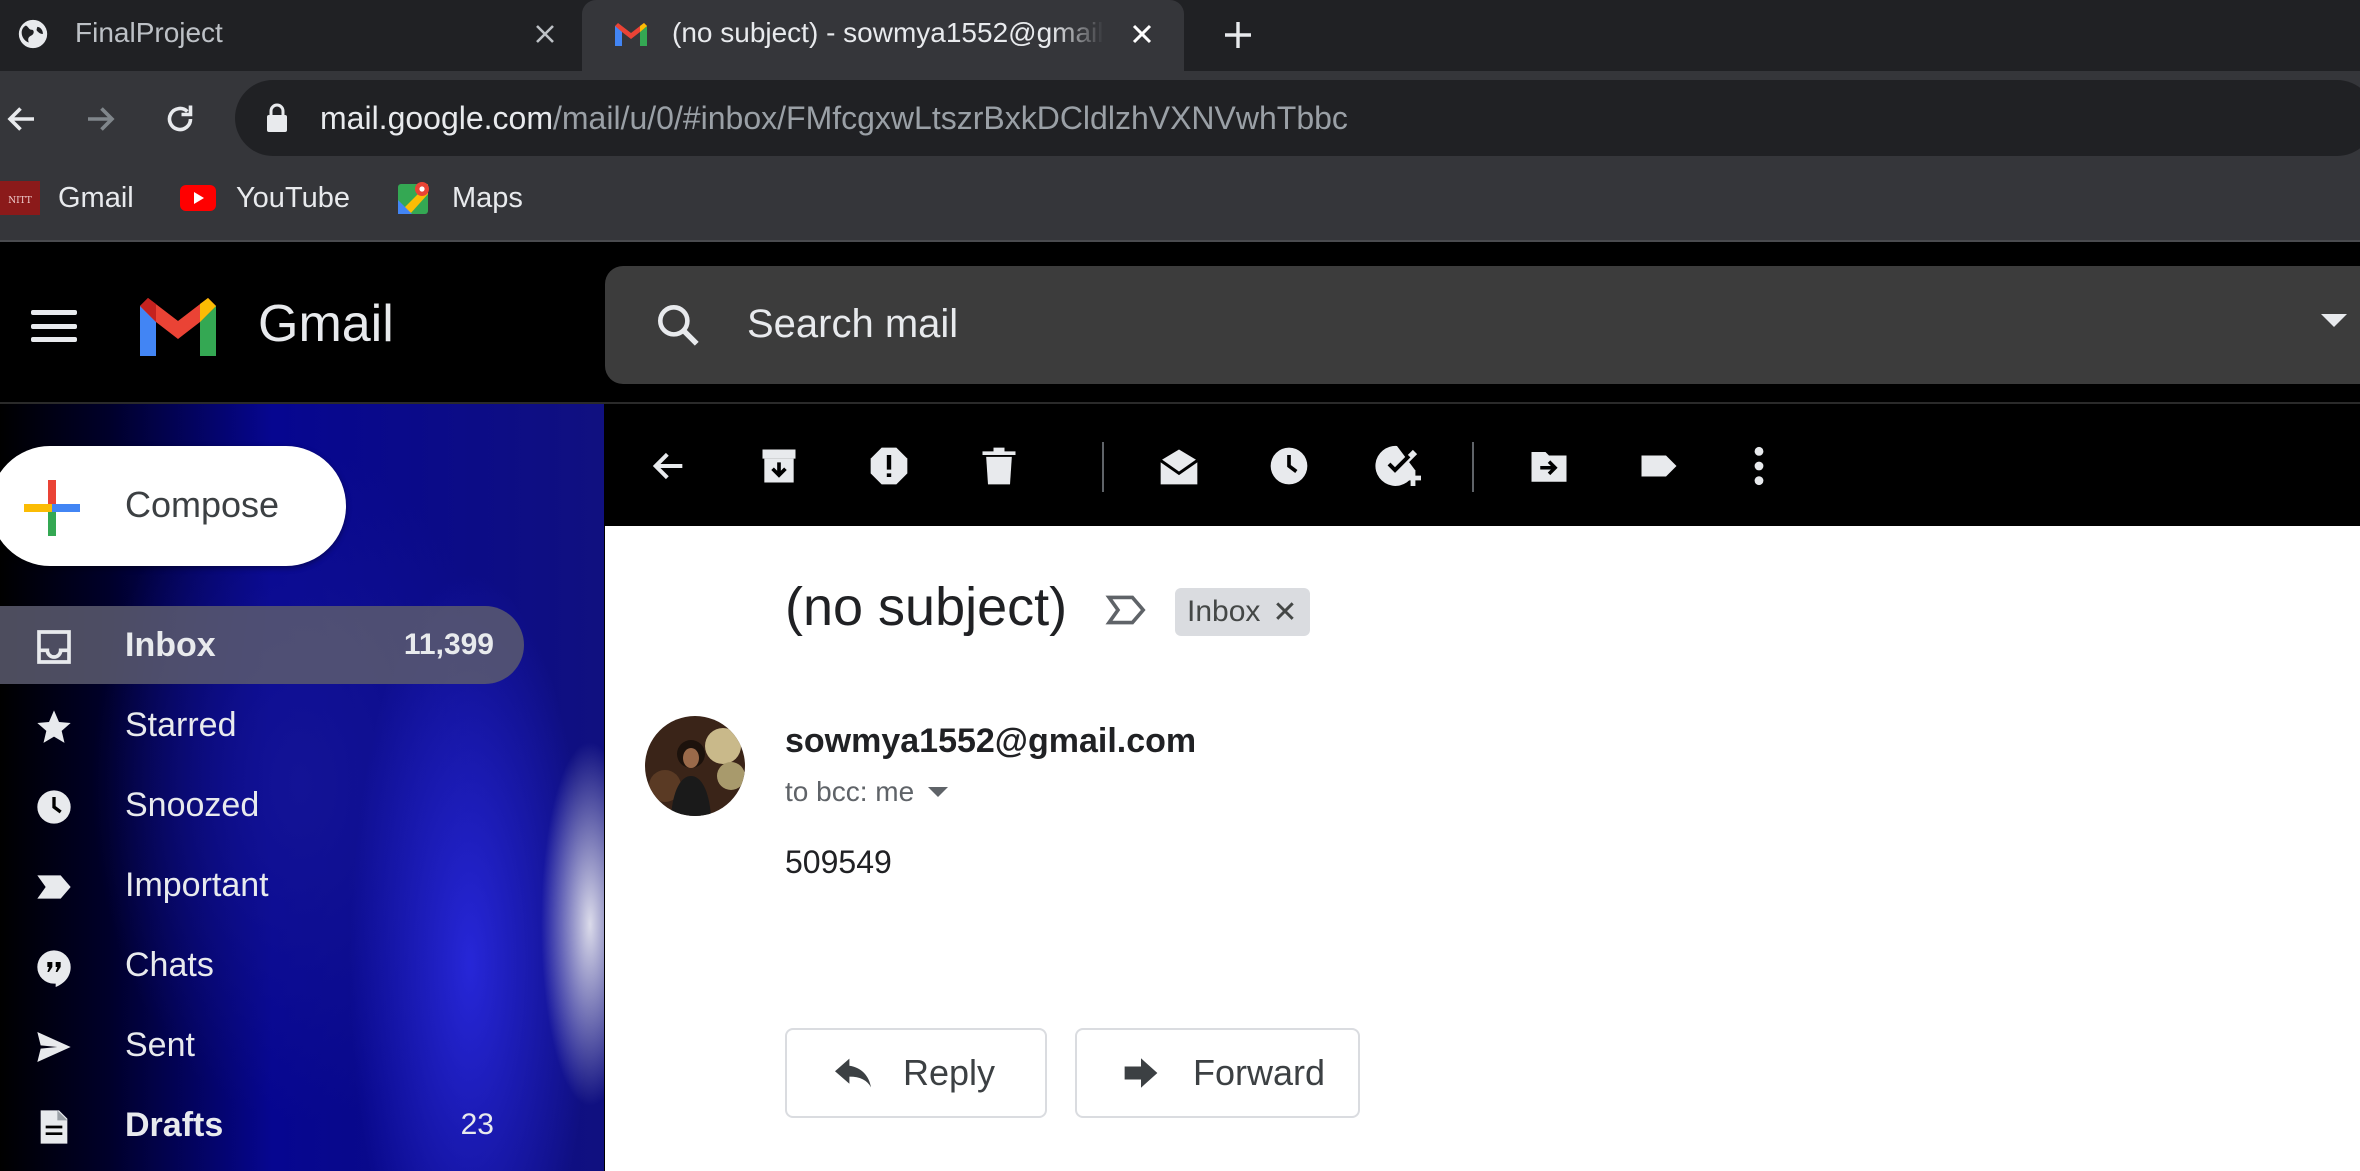 Image resolution: width=2360 pixels, height=1171 pixels. What do you see at coordinates (54, 1047) in the screenshot?
I see `send-icon` at bounding box center [54, 1047].